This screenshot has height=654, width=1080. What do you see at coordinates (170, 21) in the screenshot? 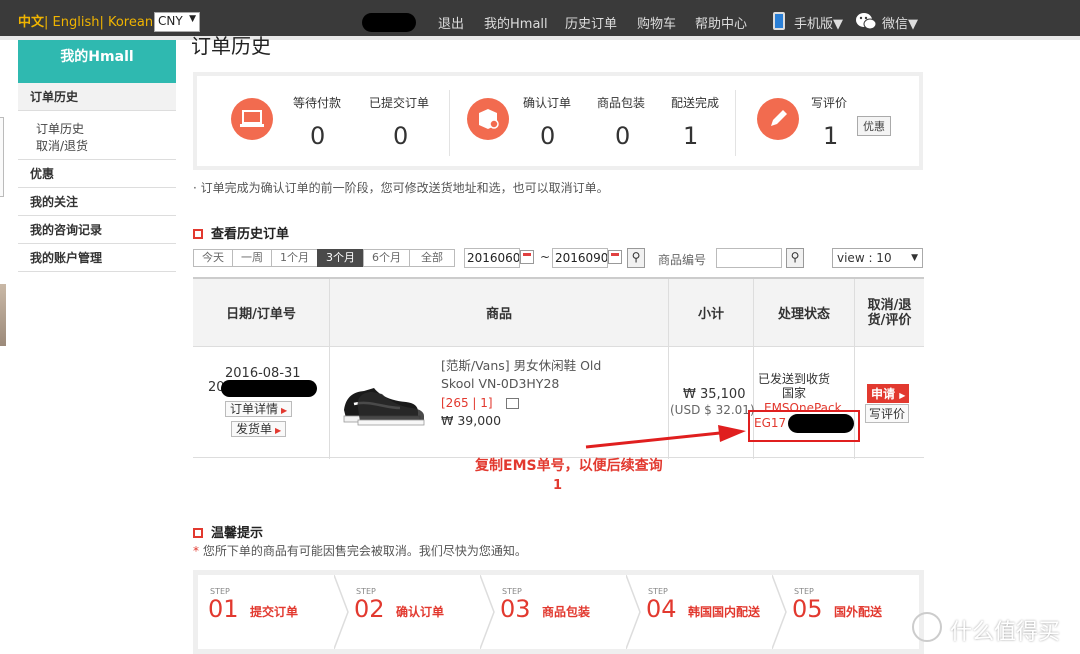
I see `currency-value: CNY` at bounding box center [170, 21].